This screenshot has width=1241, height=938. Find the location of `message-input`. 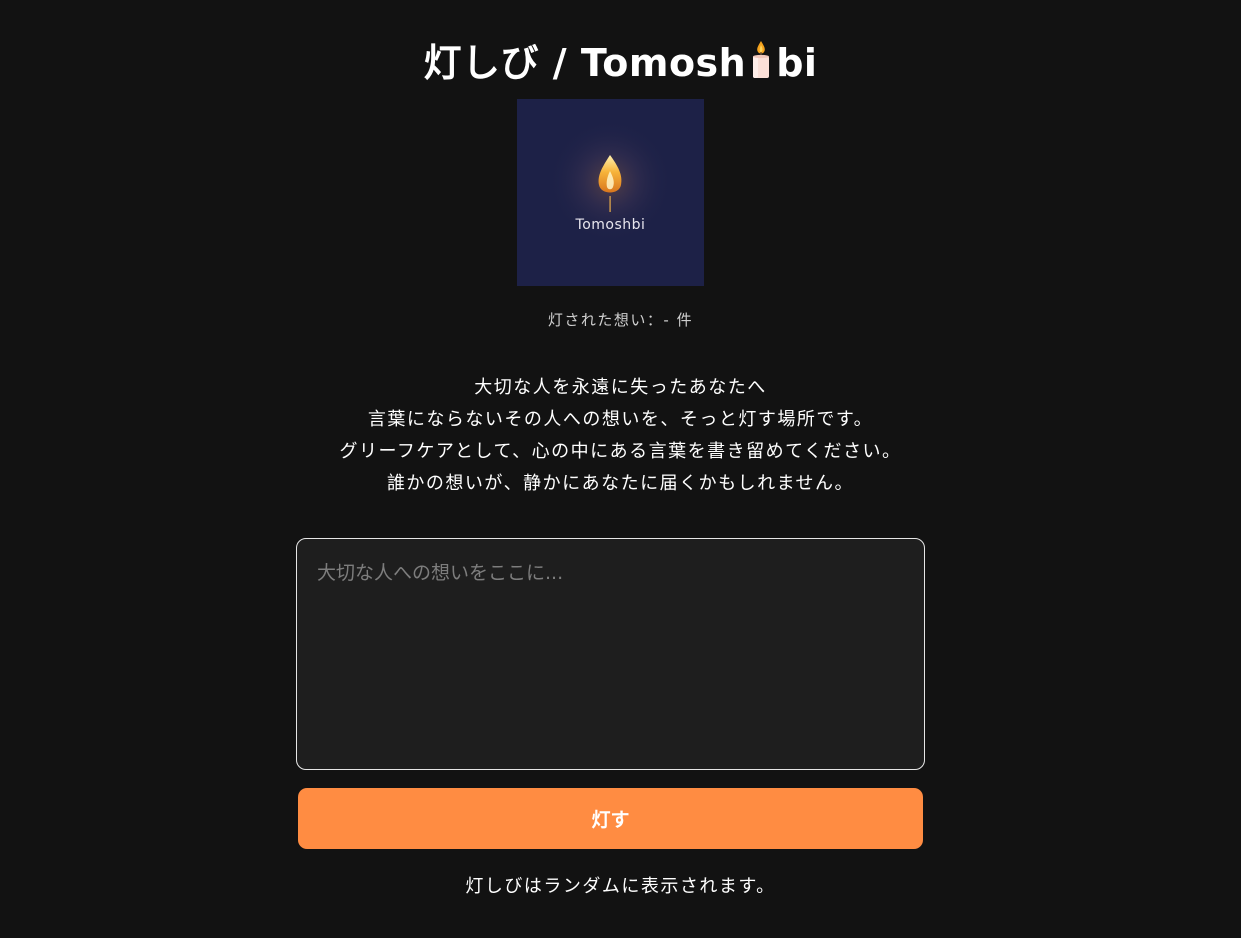

message-input is located at coordinates (610, 654).